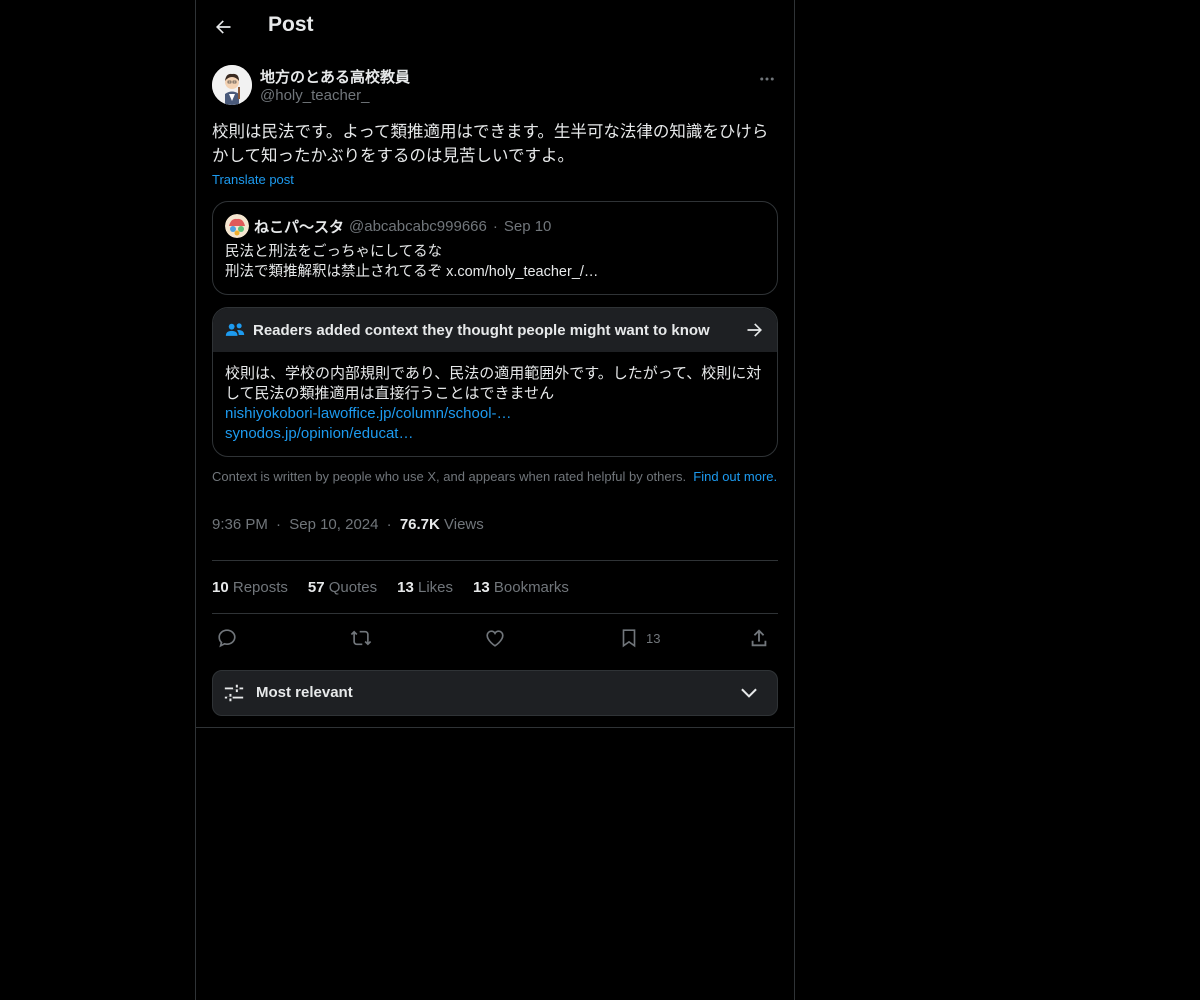  Describe the element at coordinates (495, 27) in the screenshot. I see `page-header: Post` at that location.